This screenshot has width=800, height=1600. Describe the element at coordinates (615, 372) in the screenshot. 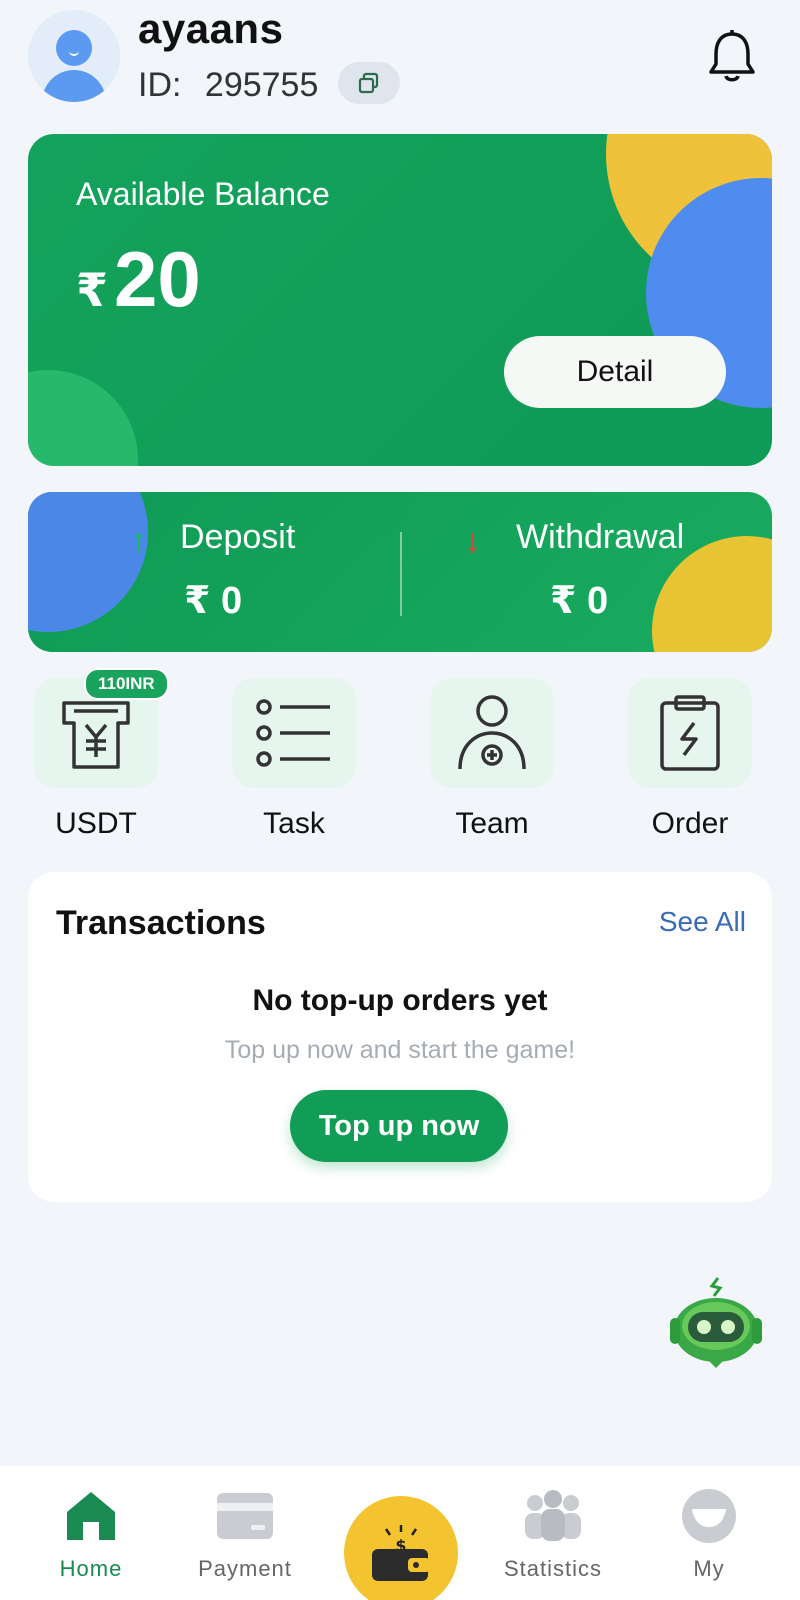

I see `detail-button: Detail` at that location.